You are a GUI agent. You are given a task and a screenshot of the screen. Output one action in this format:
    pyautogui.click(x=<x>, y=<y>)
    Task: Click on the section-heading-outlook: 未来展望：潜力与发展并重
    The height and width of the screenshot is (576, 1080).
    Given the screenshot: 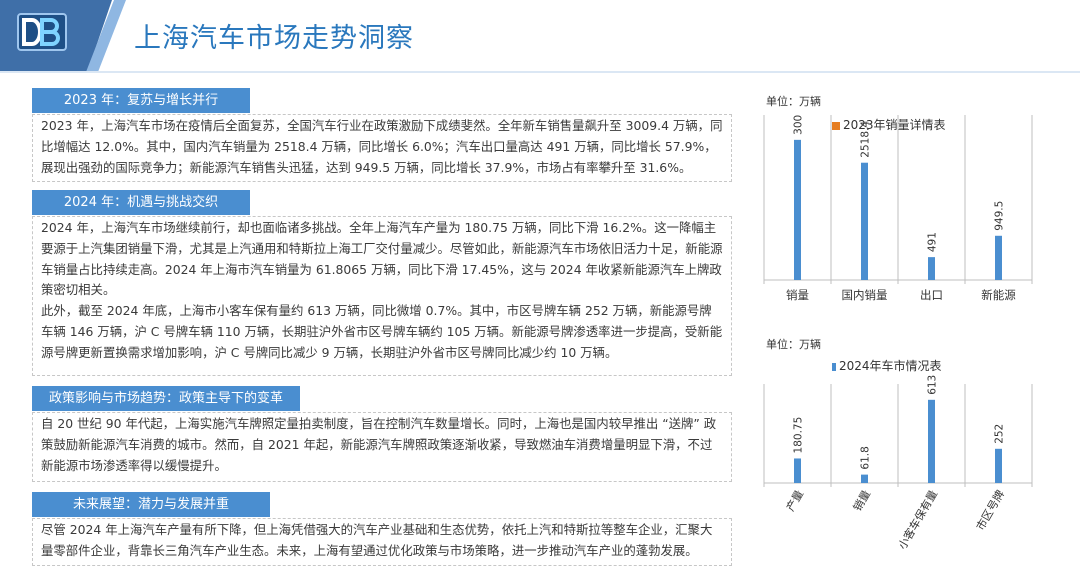 What is the action you would take?
    pyautogui.click(x=151, y=504)
    